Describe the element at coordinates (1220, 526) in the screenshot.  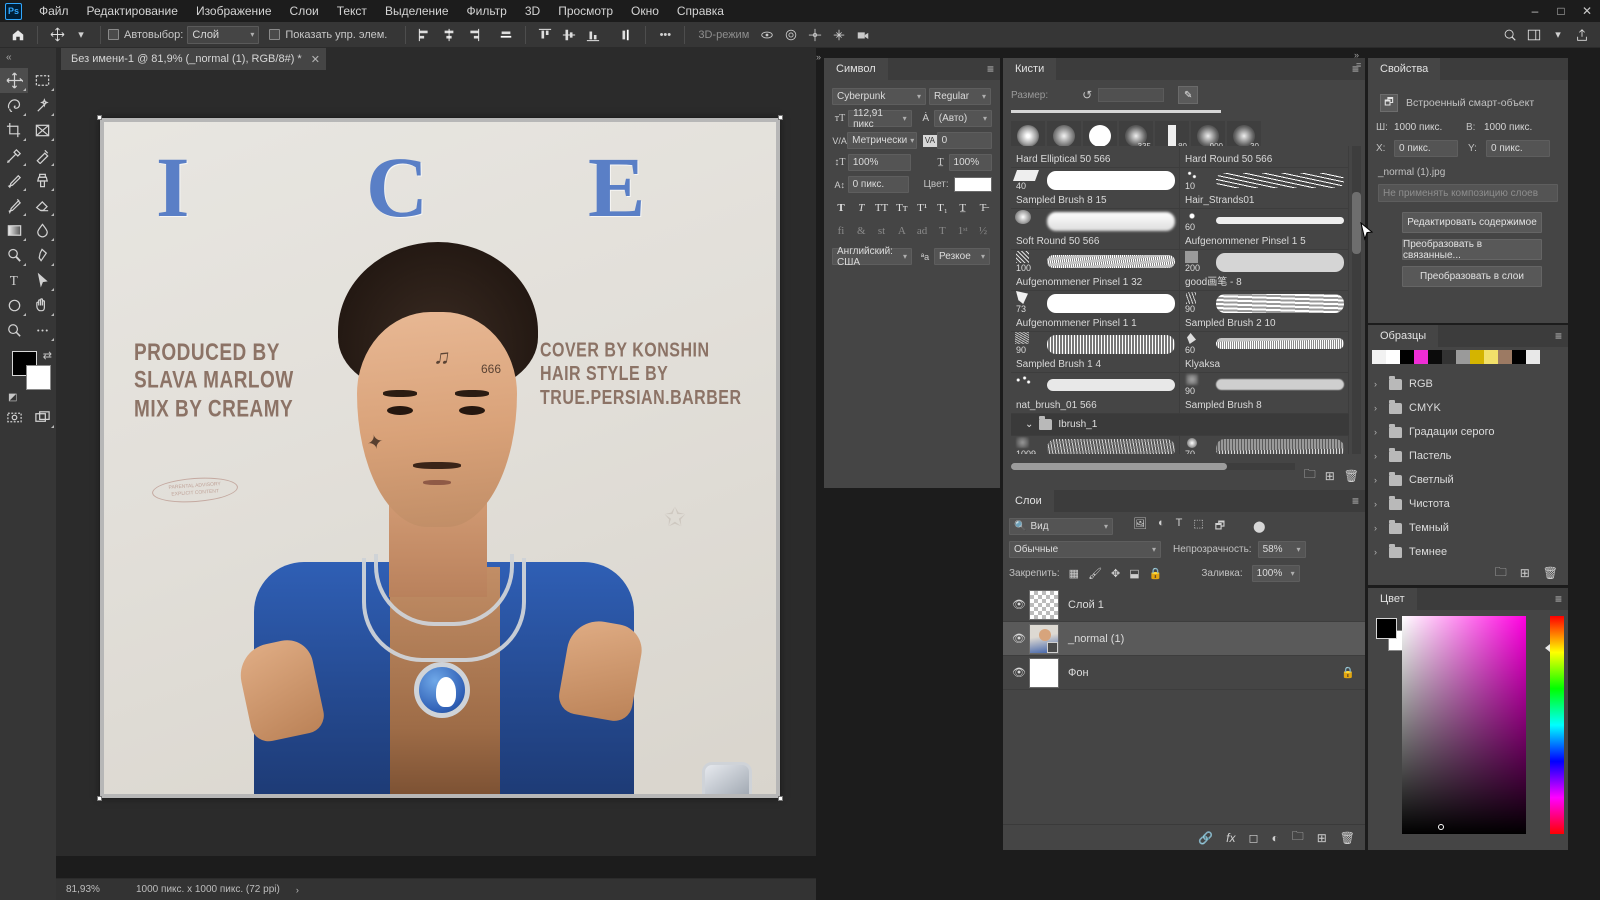
I see `smart-object-filter-icon: 🗗` at that location.